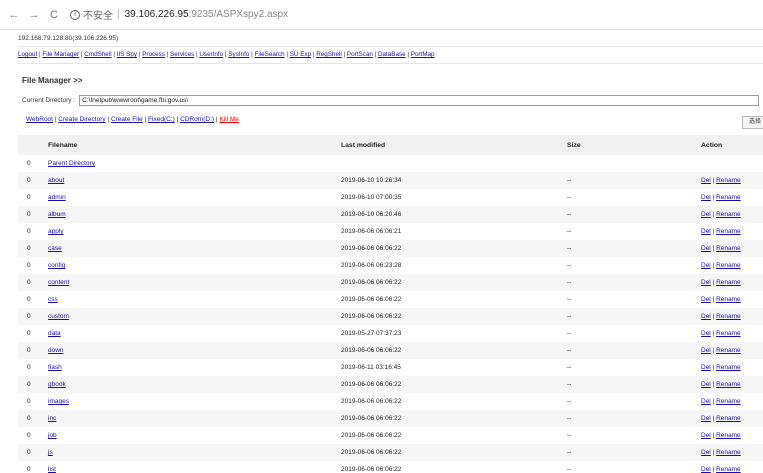  Describe the element at coordinates (55, 367) in the screenshot. I see `folder-link: flash` at that location.